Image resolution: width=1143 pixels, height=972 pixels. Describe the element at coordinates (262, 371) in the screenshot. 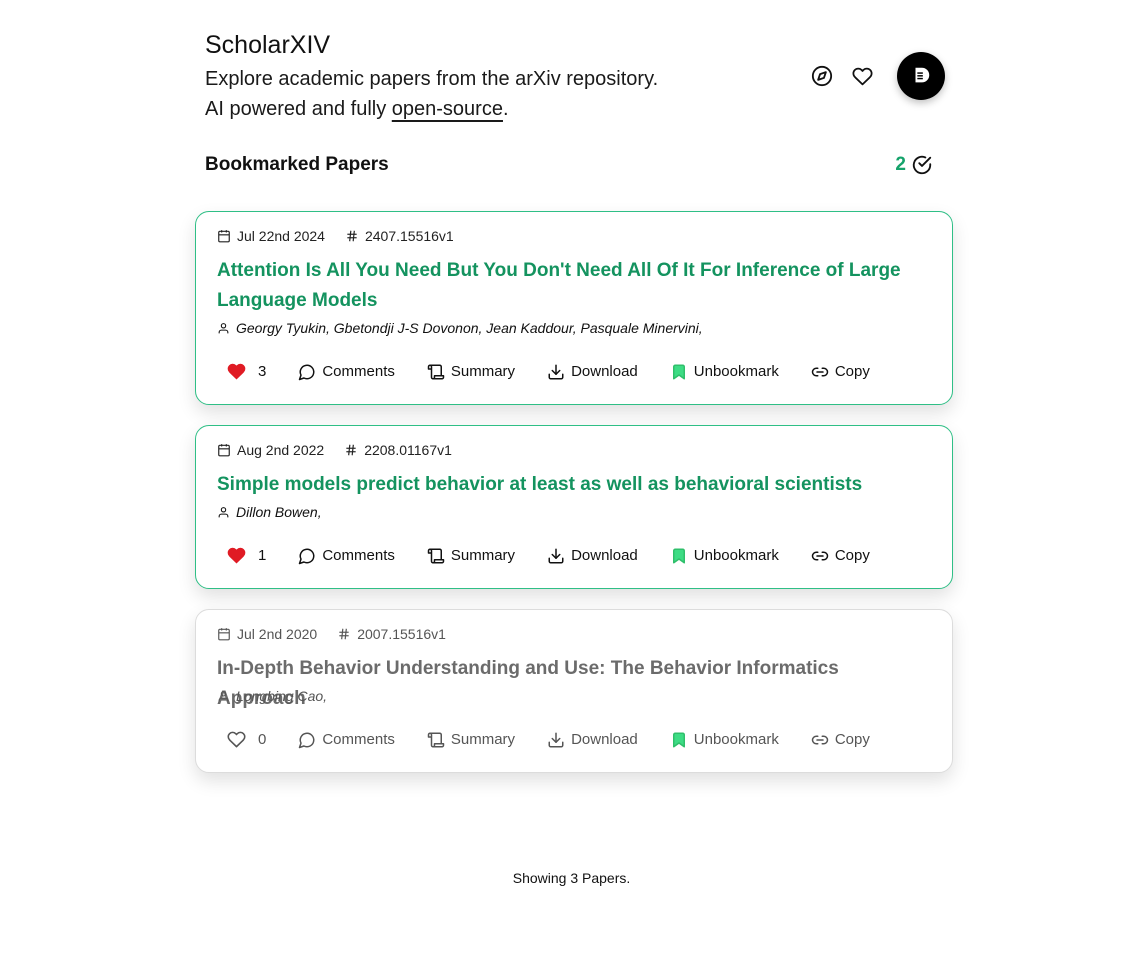

I see `like-count: 3` at that location.